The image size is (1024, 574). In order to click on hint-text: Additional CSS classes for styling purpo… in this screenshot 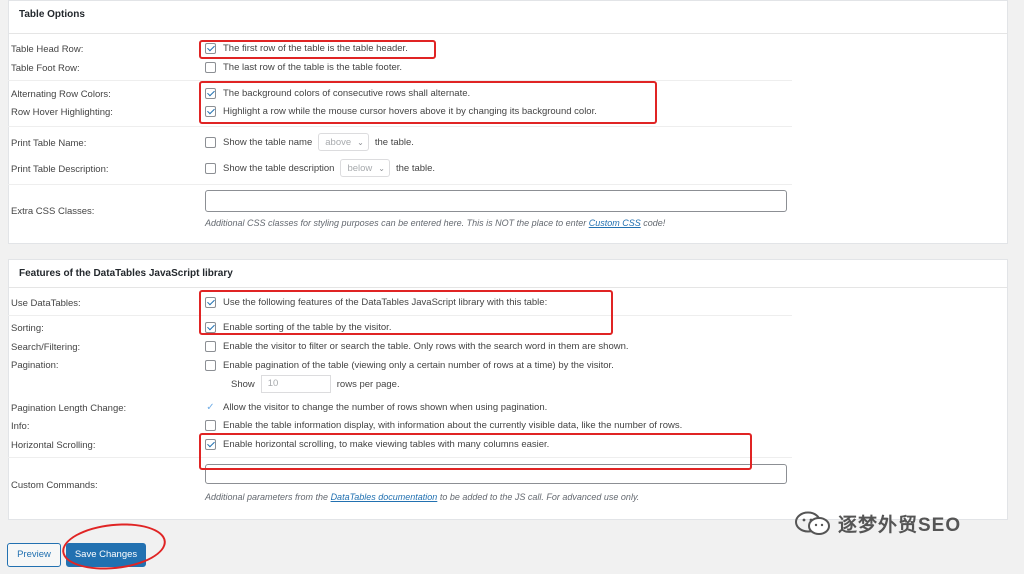, I will do `click(397, 223)`.